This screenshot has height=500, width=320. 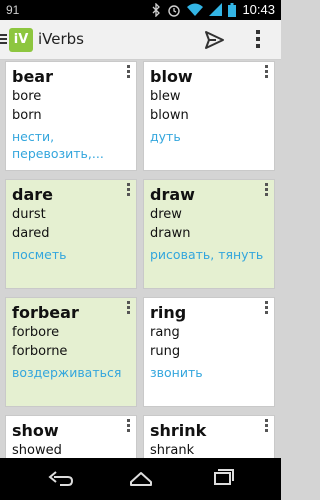 I want to click on verb-base-form: bear, so click(x=32, y=76).